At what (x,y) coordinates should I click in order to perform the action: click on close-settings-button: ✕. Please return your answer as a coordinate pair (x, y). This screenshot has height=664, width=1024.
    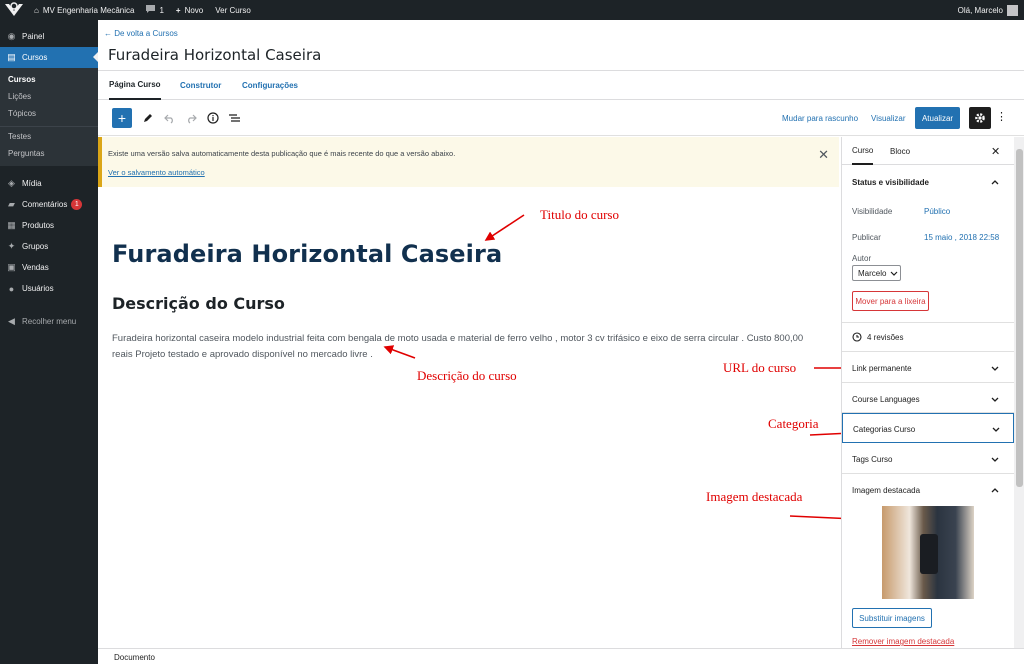
    Looking at the image, I should click on (995, 151).